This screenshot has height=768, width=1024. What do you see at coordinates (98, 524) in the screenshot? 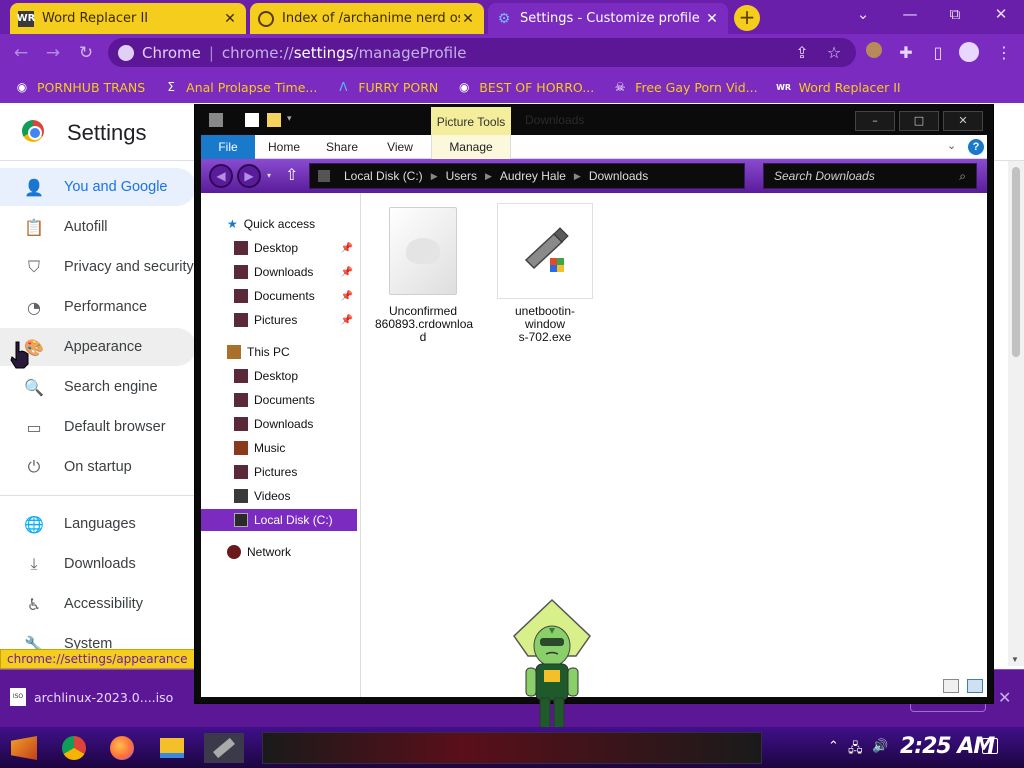
I see `sidebar-item-languages: 🌐 Languages` at bounding box center [98, 524].